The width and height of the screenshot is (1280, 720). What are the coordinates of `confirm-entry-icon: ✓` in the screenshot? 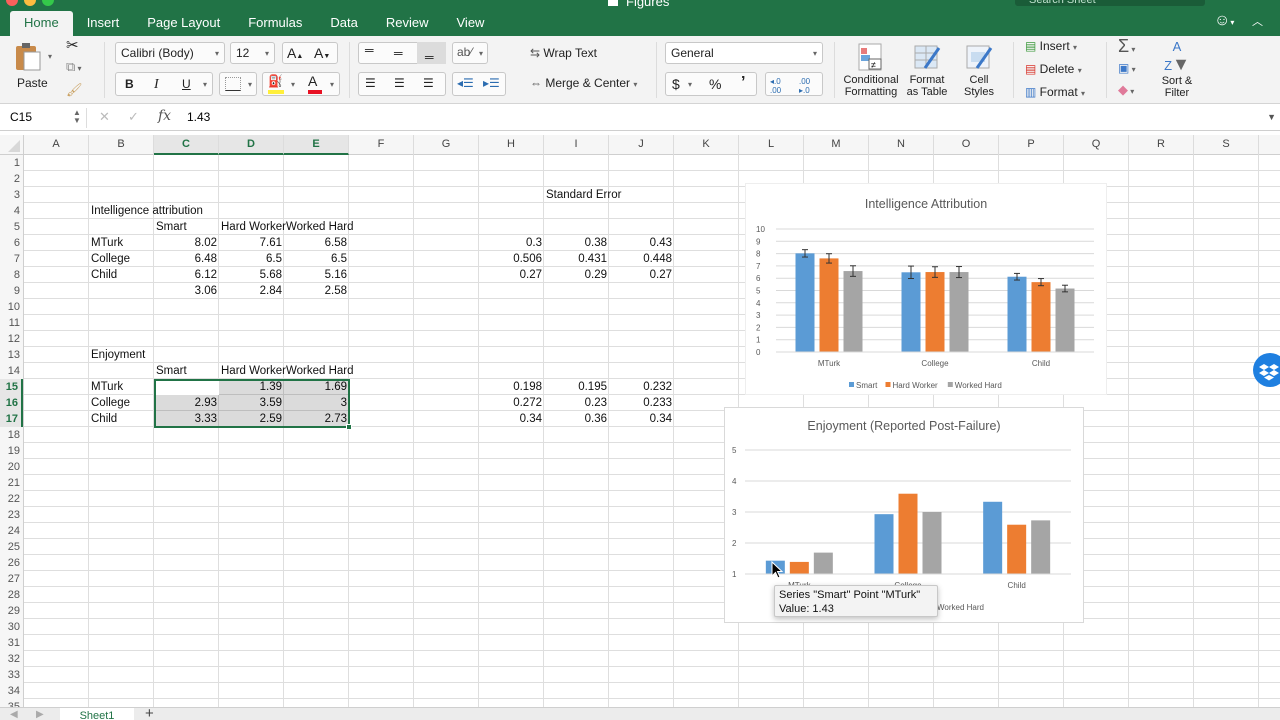 It's located at (133, 117).